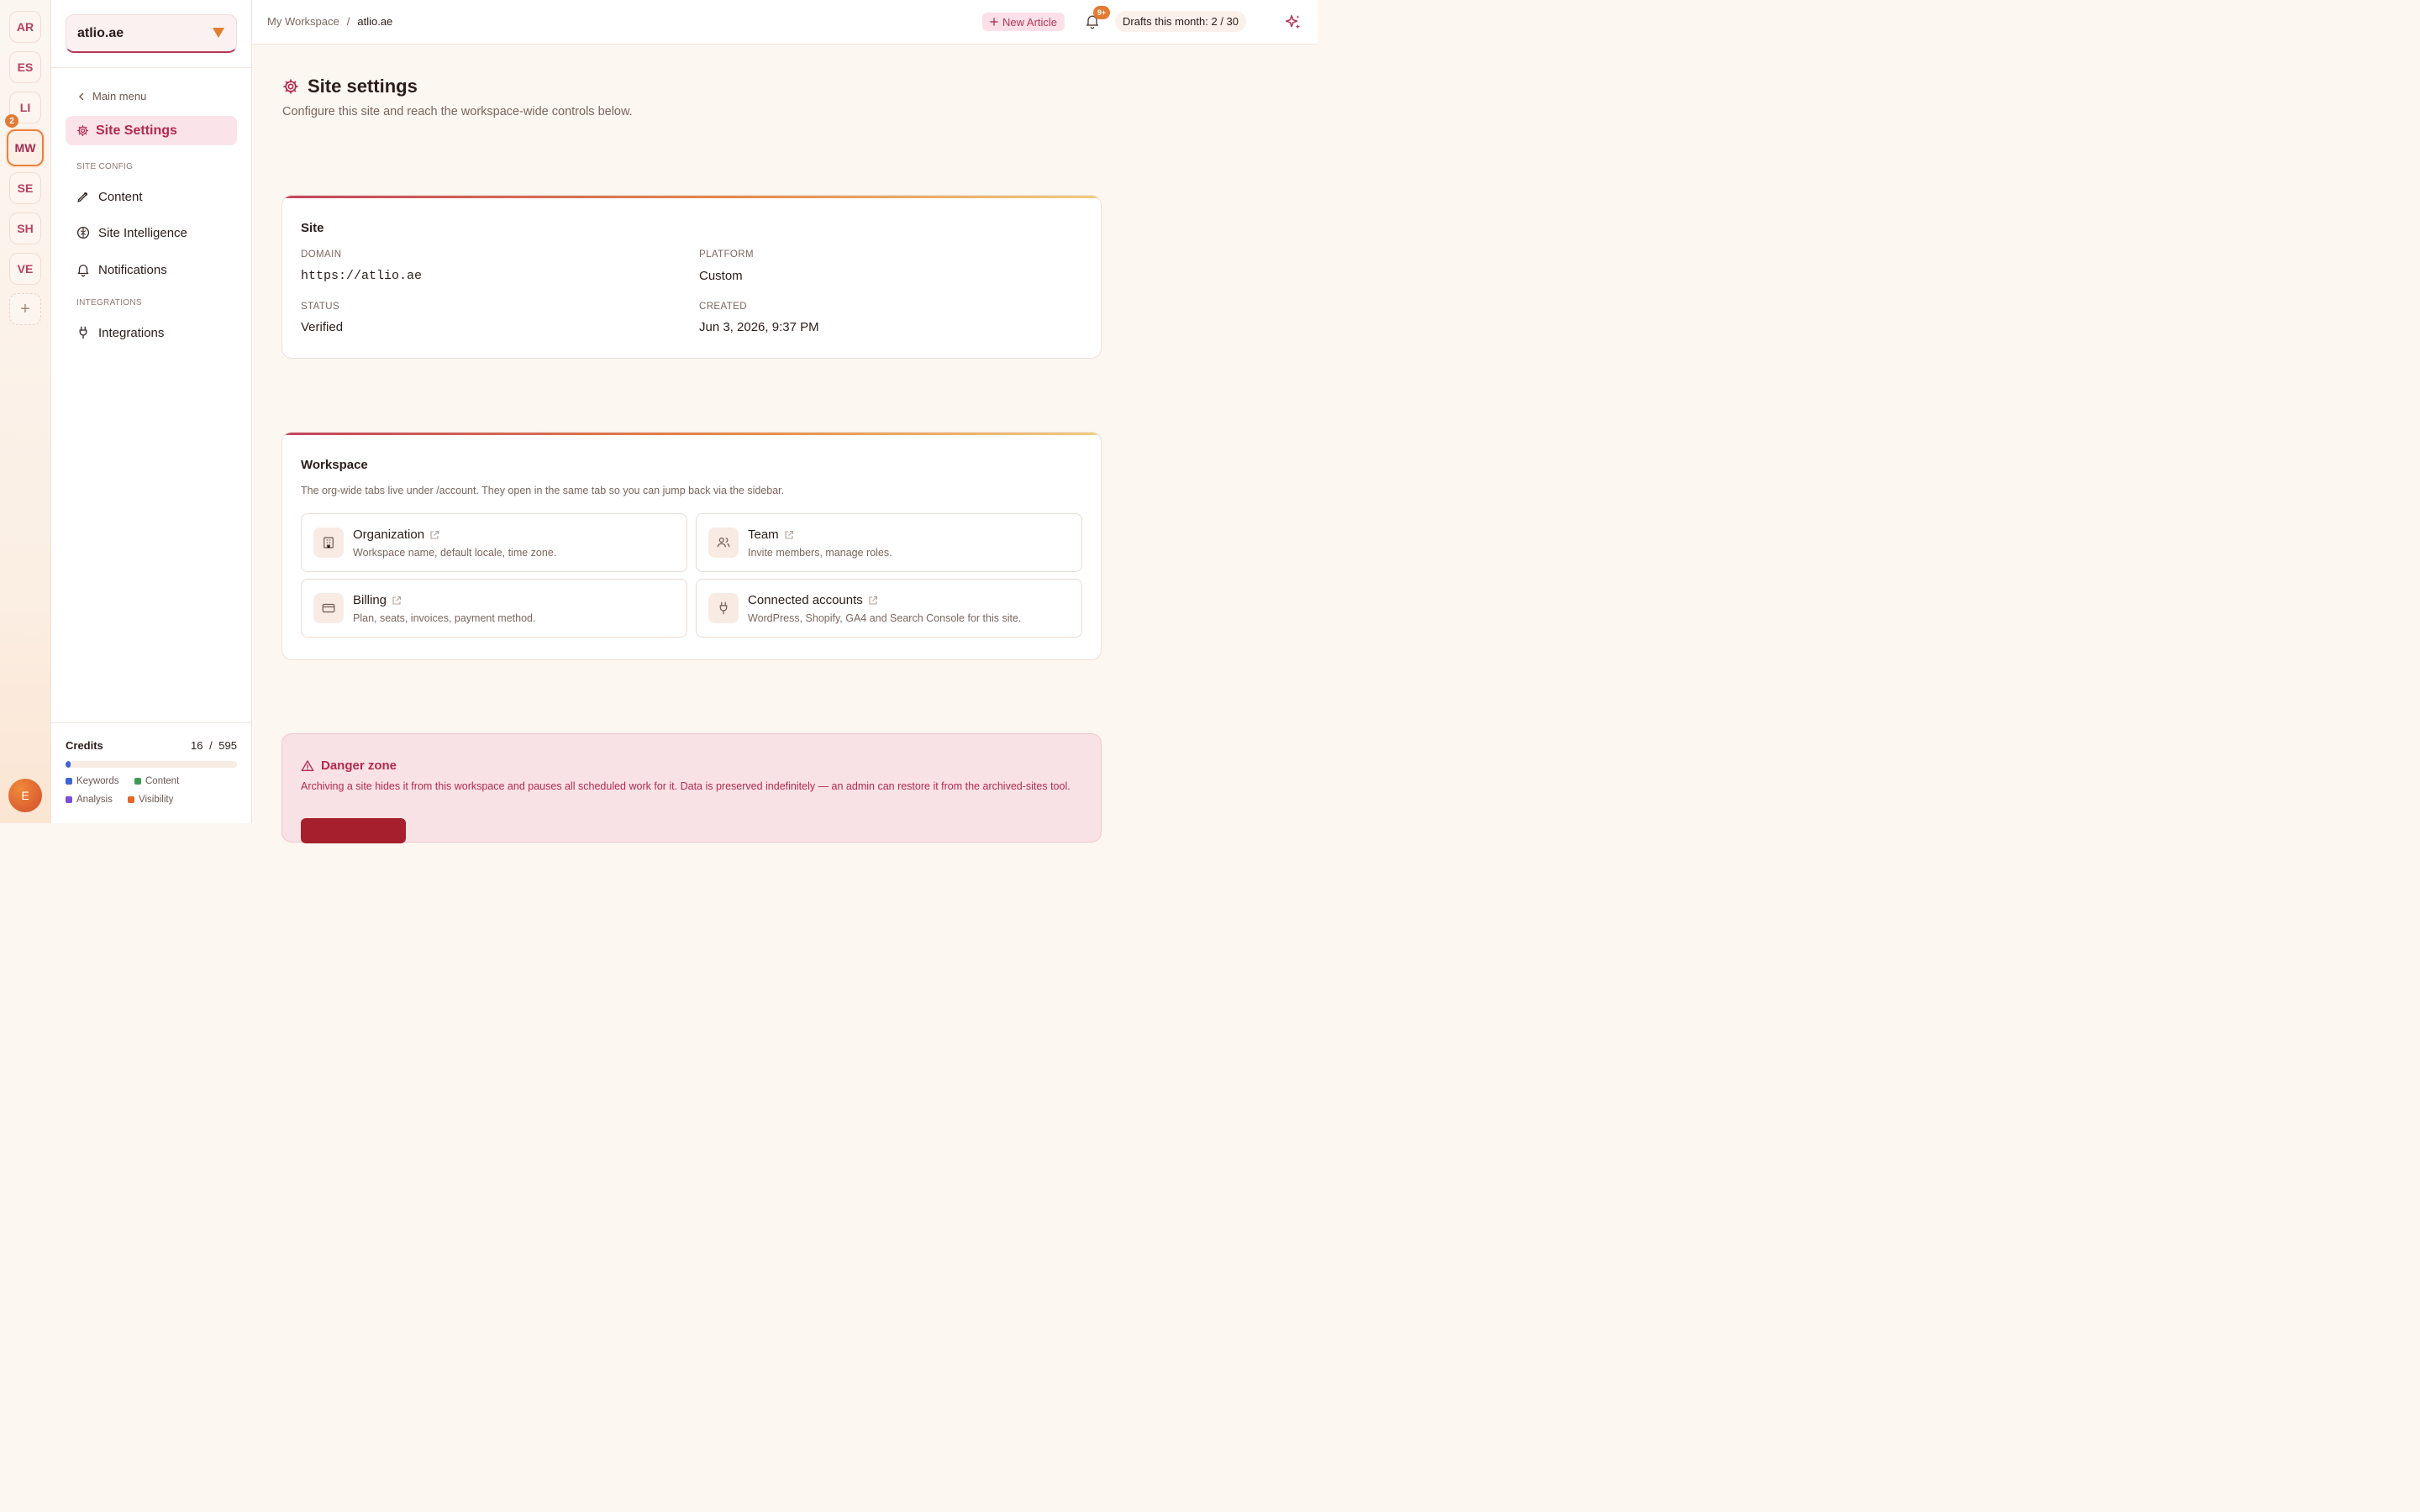  I want to click on site-selector: atlio.ae, so click(151, 33).